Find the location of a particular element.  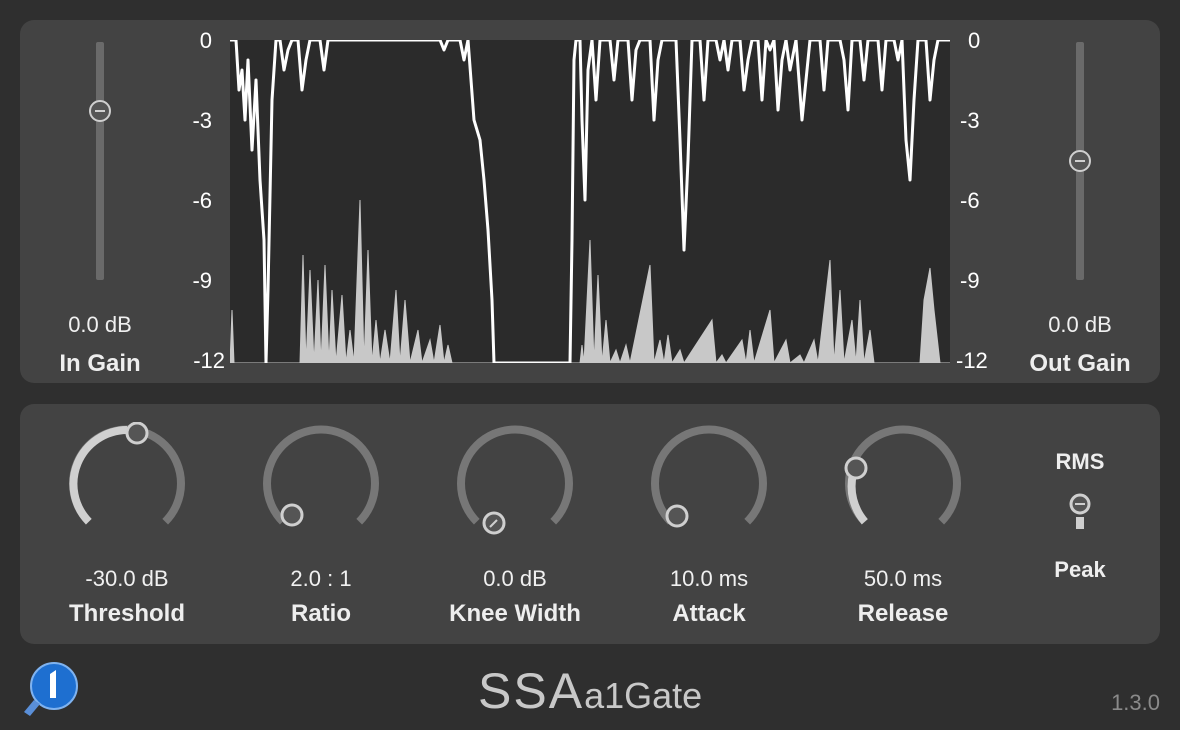

meter-scale-right-0: 0 is located at coordinates (974, 40).